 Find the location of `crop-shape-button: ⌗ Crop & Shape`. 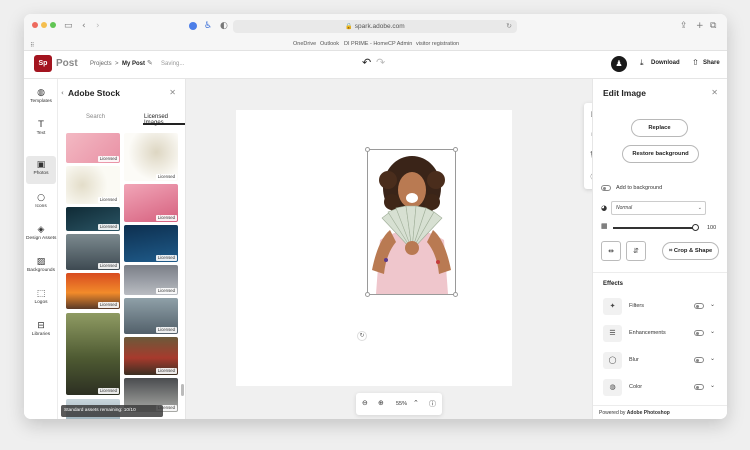

crop-shape-button: ⌗ Crop & Shape is located at coordinates (690, 251).